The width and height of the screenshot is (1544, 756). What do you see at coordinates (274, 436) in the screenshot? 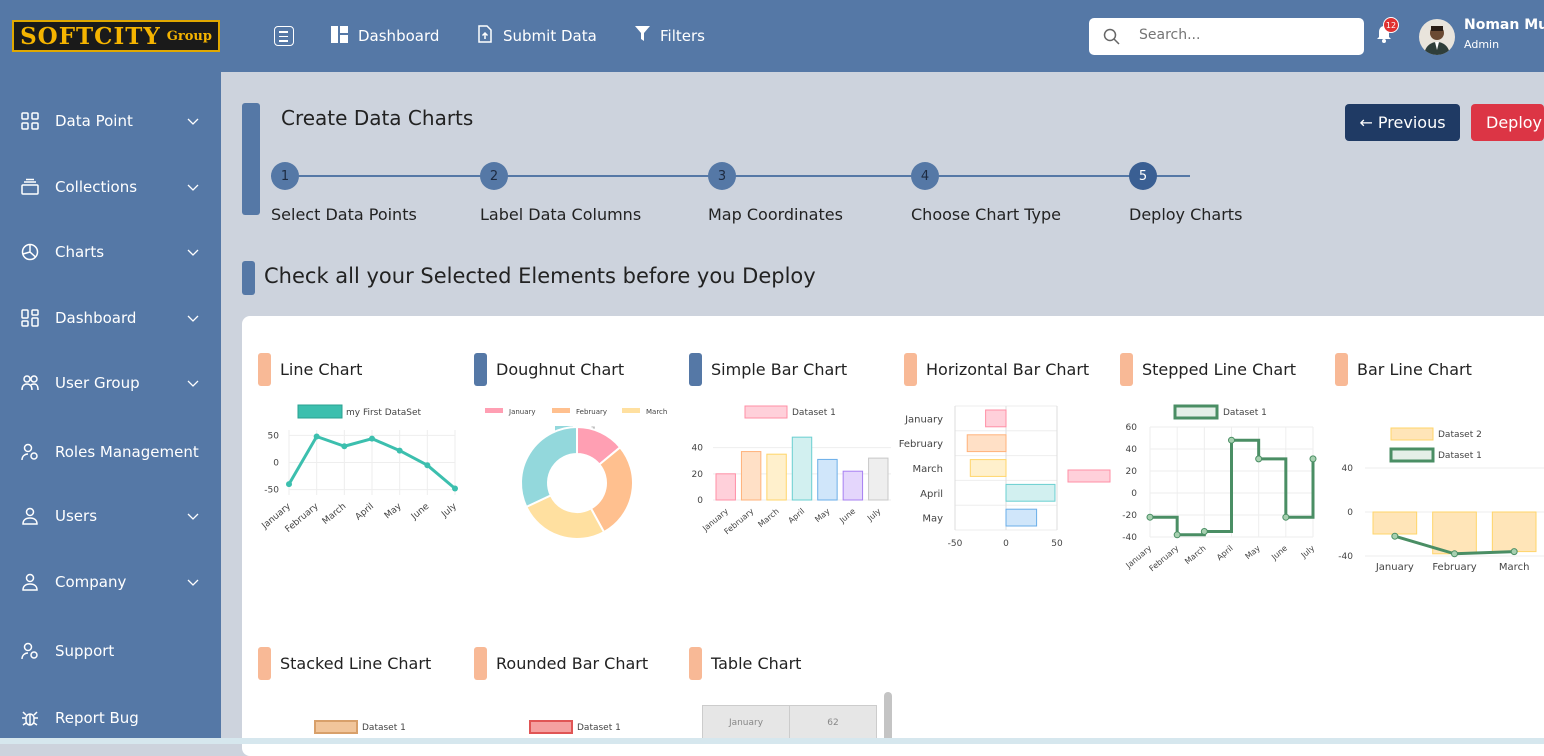
I see `y-tick-label: 50` at bounding box center [274, 436].